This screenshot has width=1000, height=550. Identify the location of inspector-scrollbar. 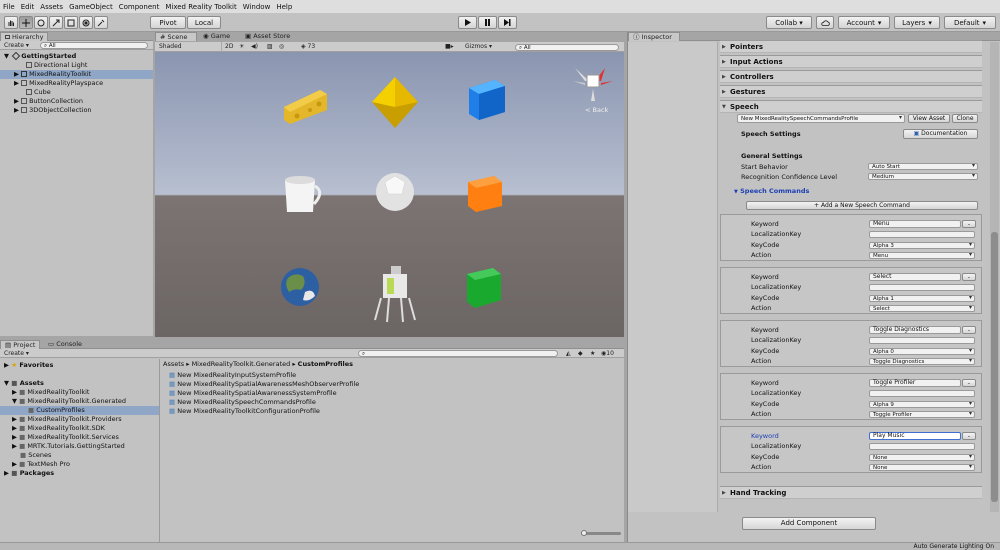
(994, 277).